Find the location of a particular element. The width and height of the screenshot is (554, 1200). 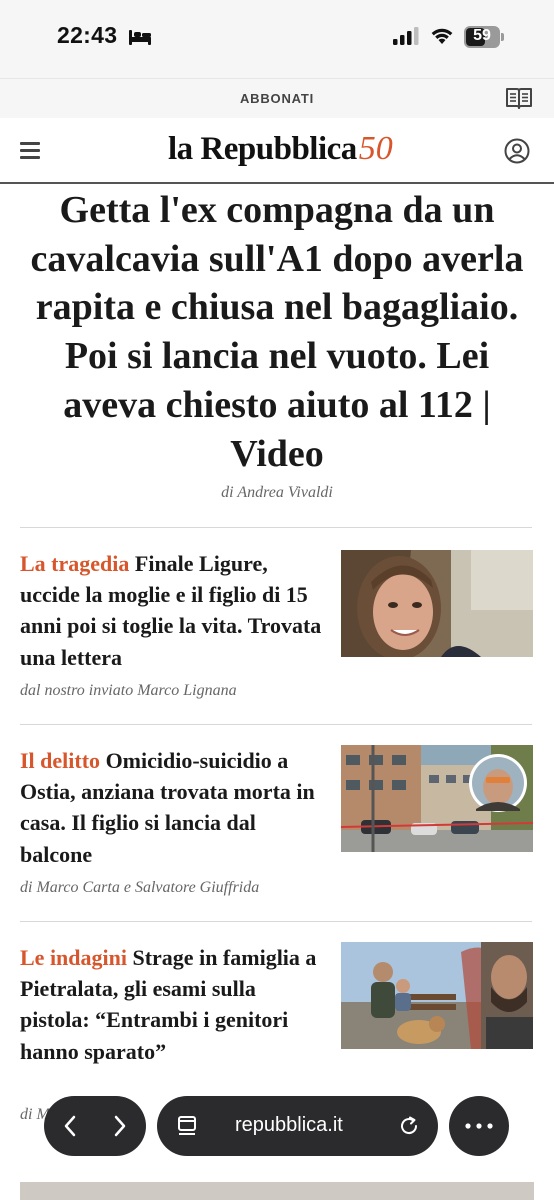

address-bar: repubblica.it is located at coordinates (297, 1126).